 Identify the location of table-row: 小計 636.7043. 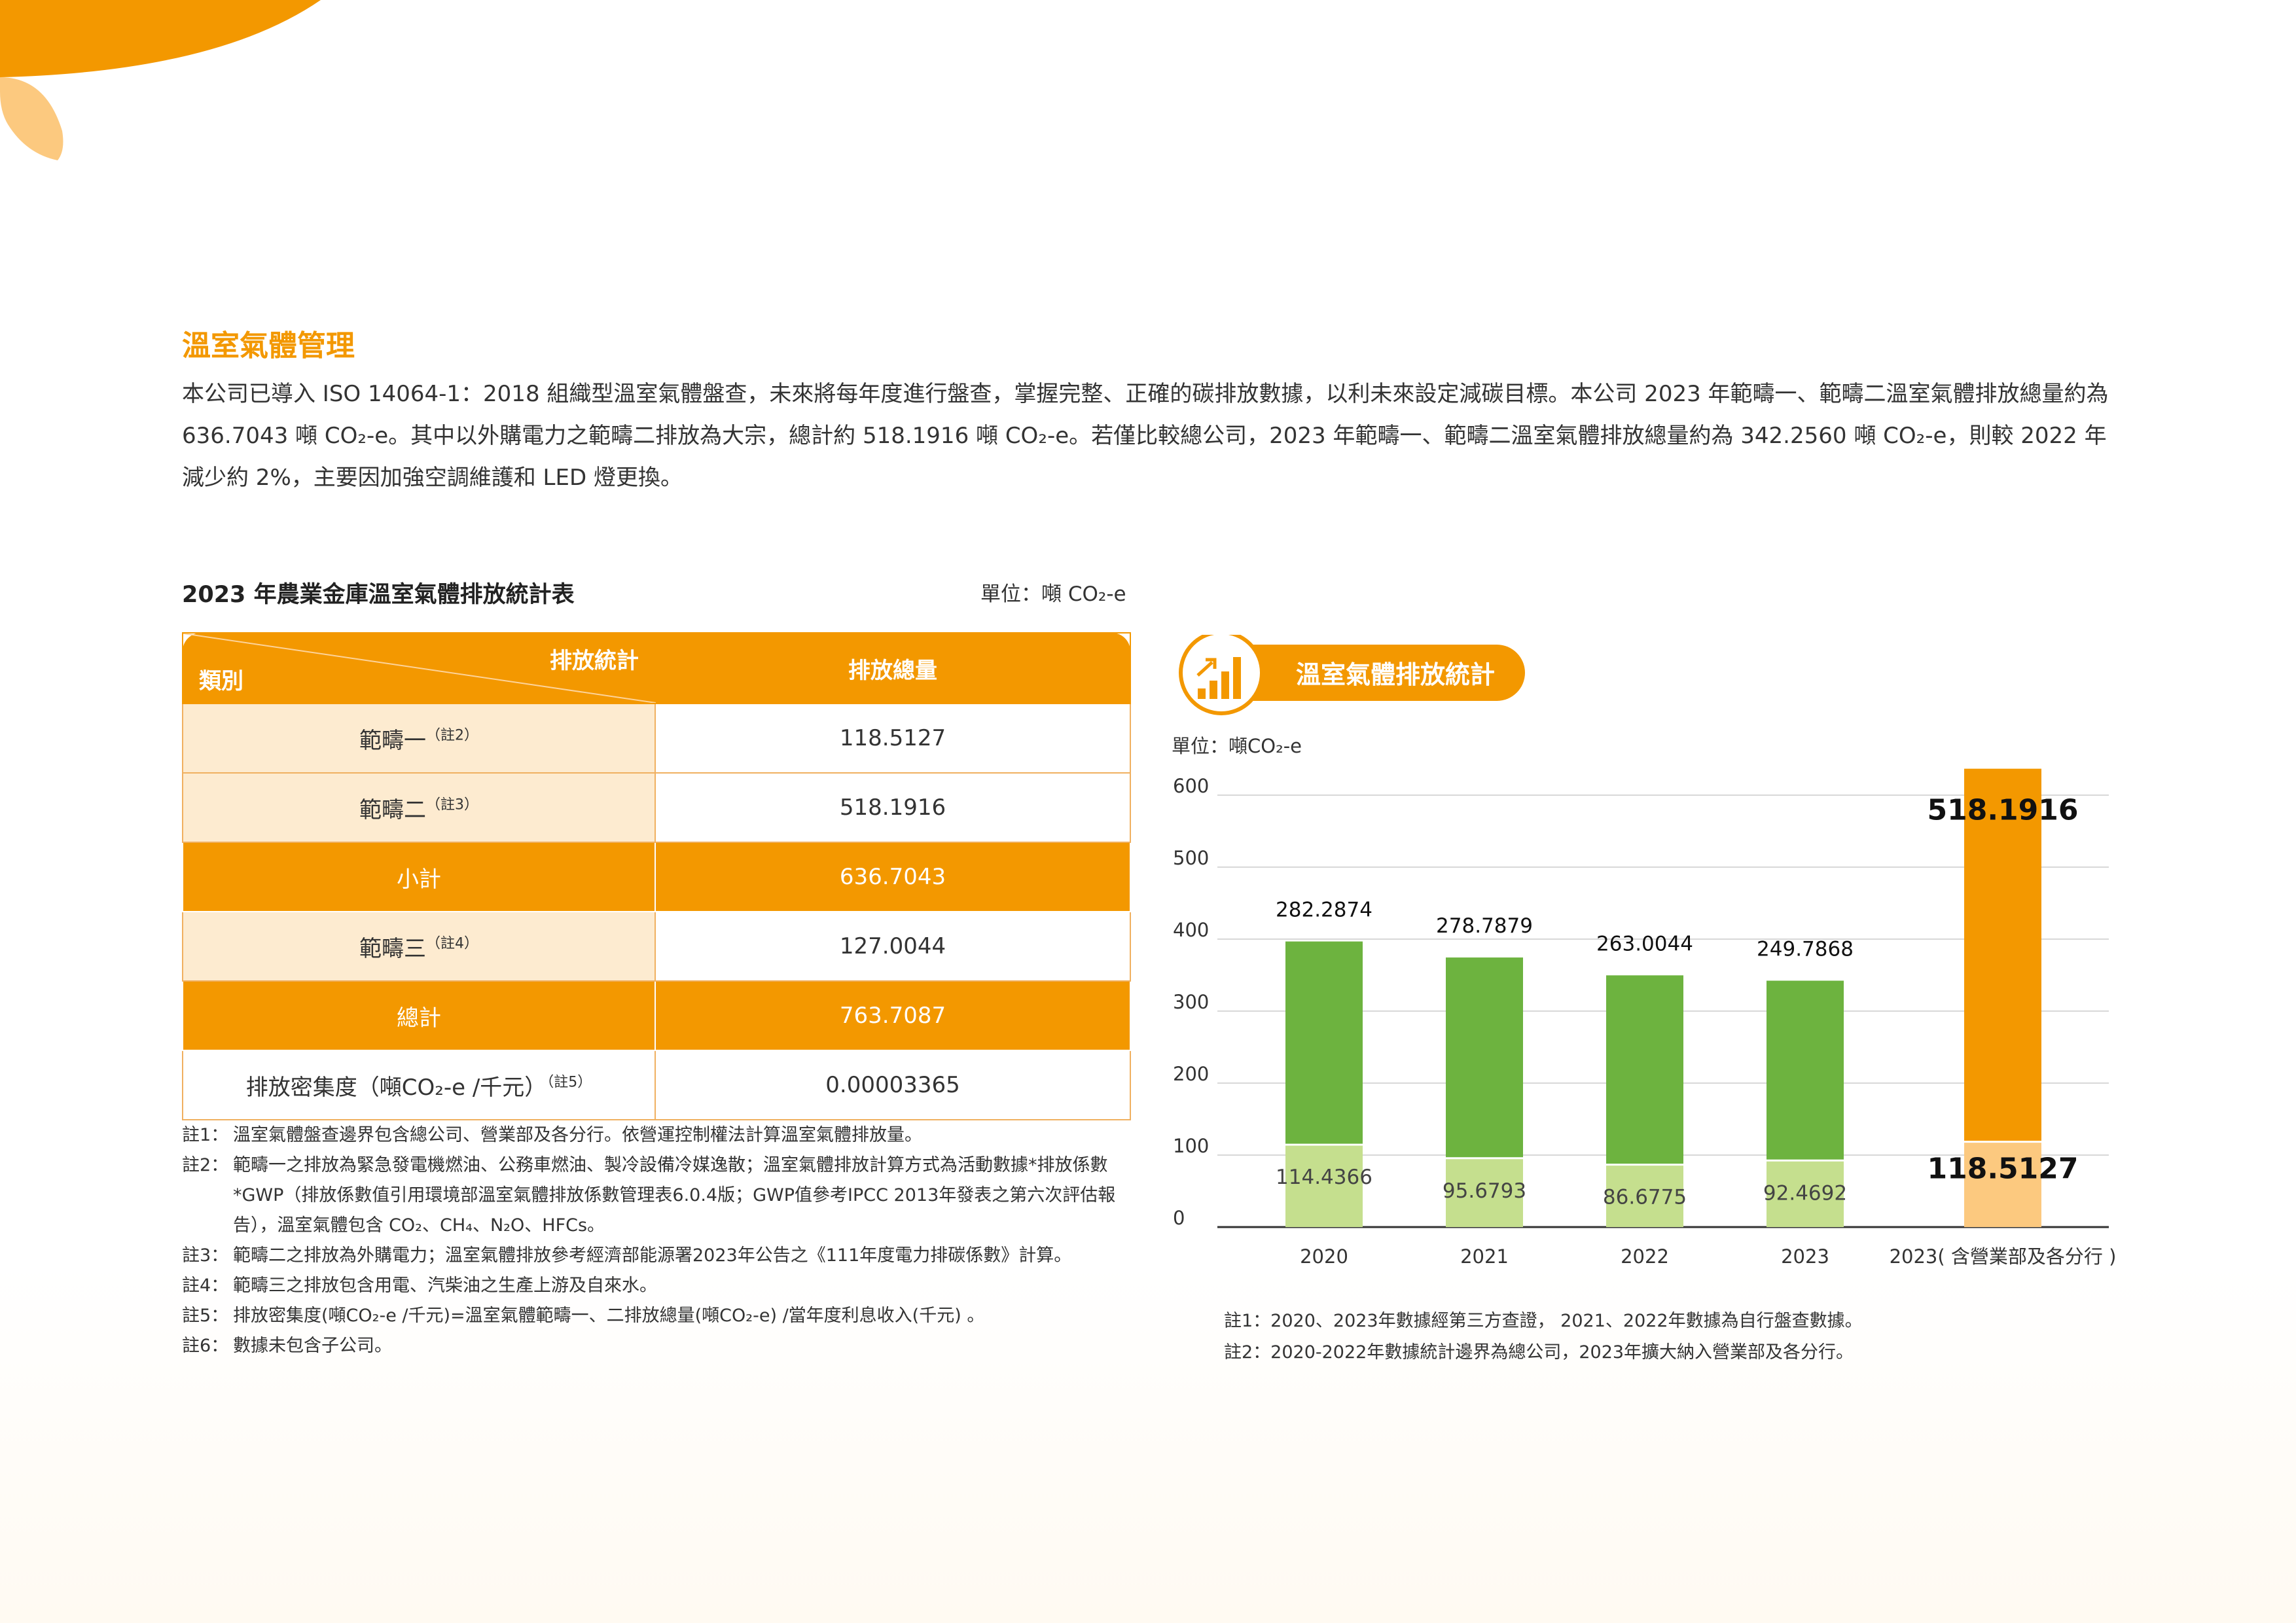
(656, 877).